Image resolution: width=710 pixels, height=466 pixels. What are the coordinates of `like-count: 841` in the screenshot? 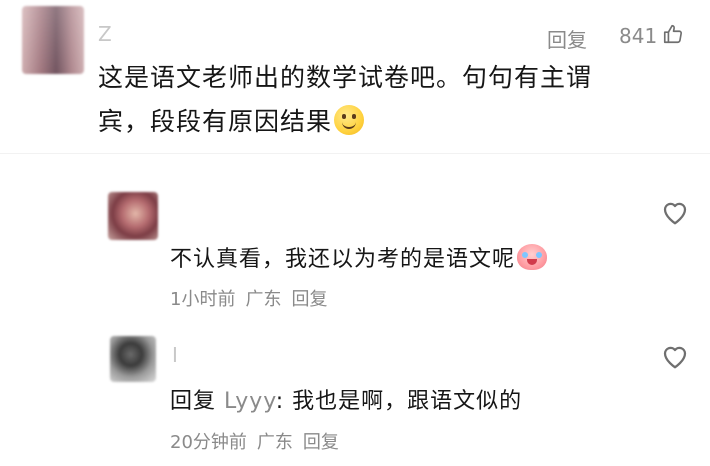 It's located at (638, 36).